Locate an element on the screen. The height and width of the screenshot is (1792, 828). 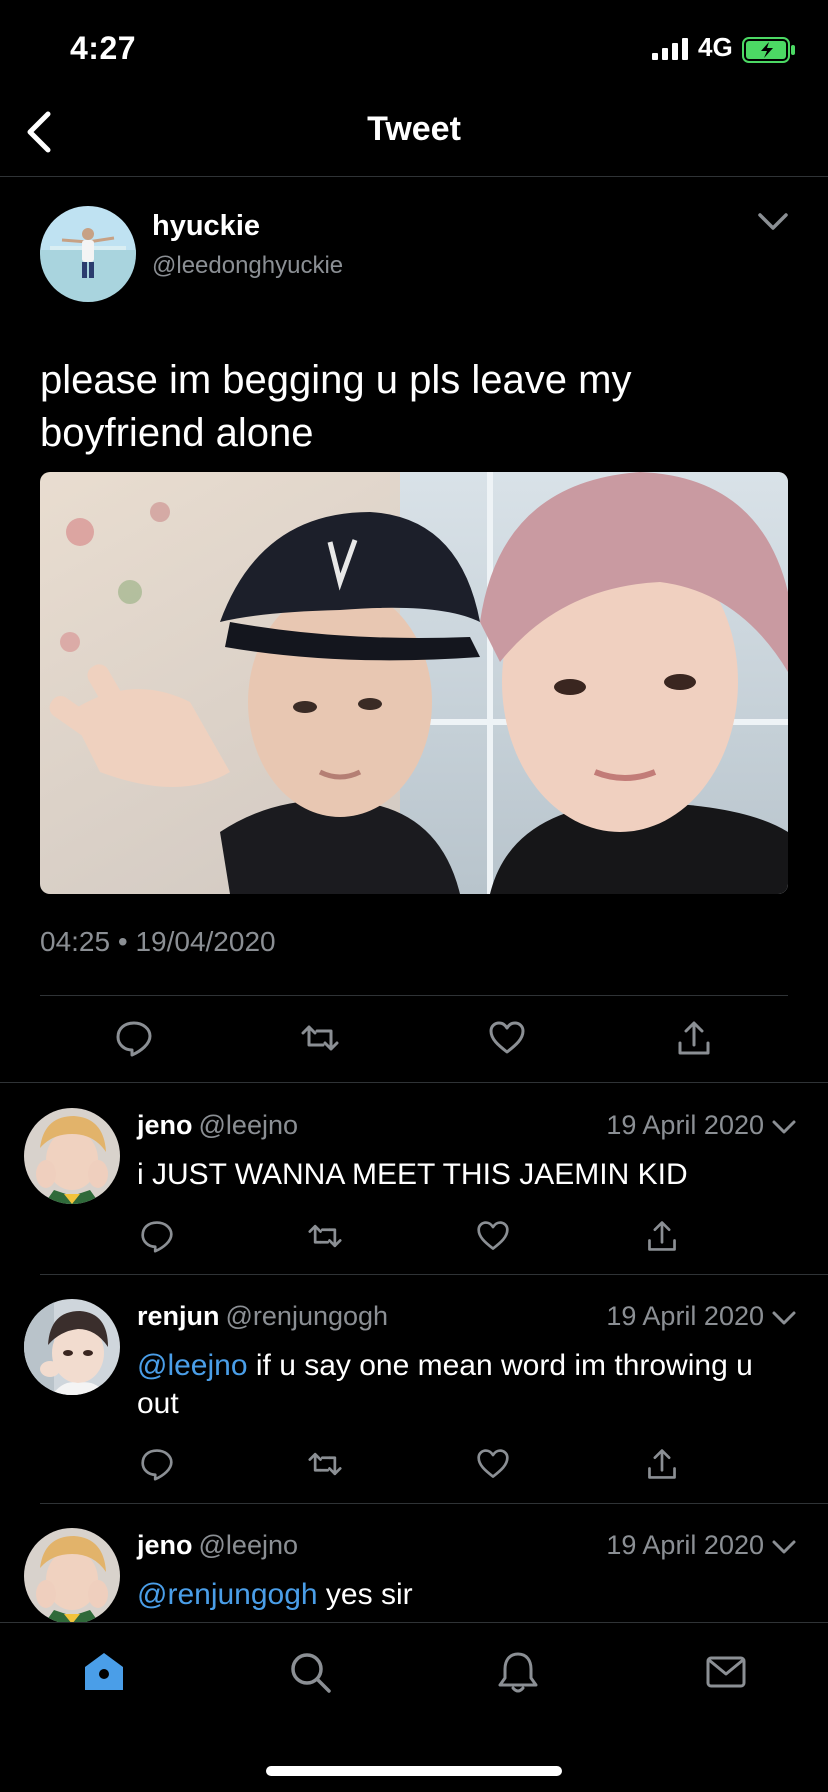
network-type: 4G is located at coordinates (715, 47).